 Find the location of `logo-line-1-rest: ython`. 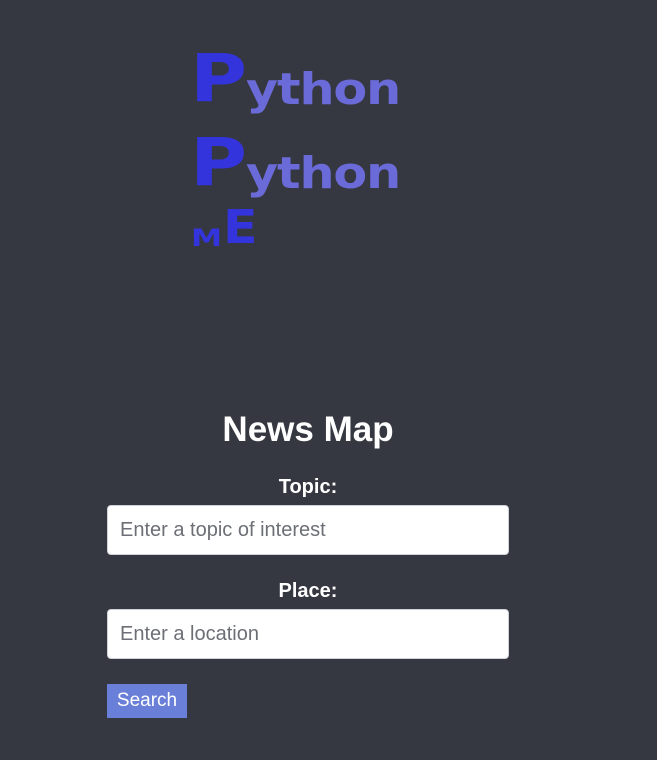

logo-line-1-rest: ython is located at coordinates (323, 89).